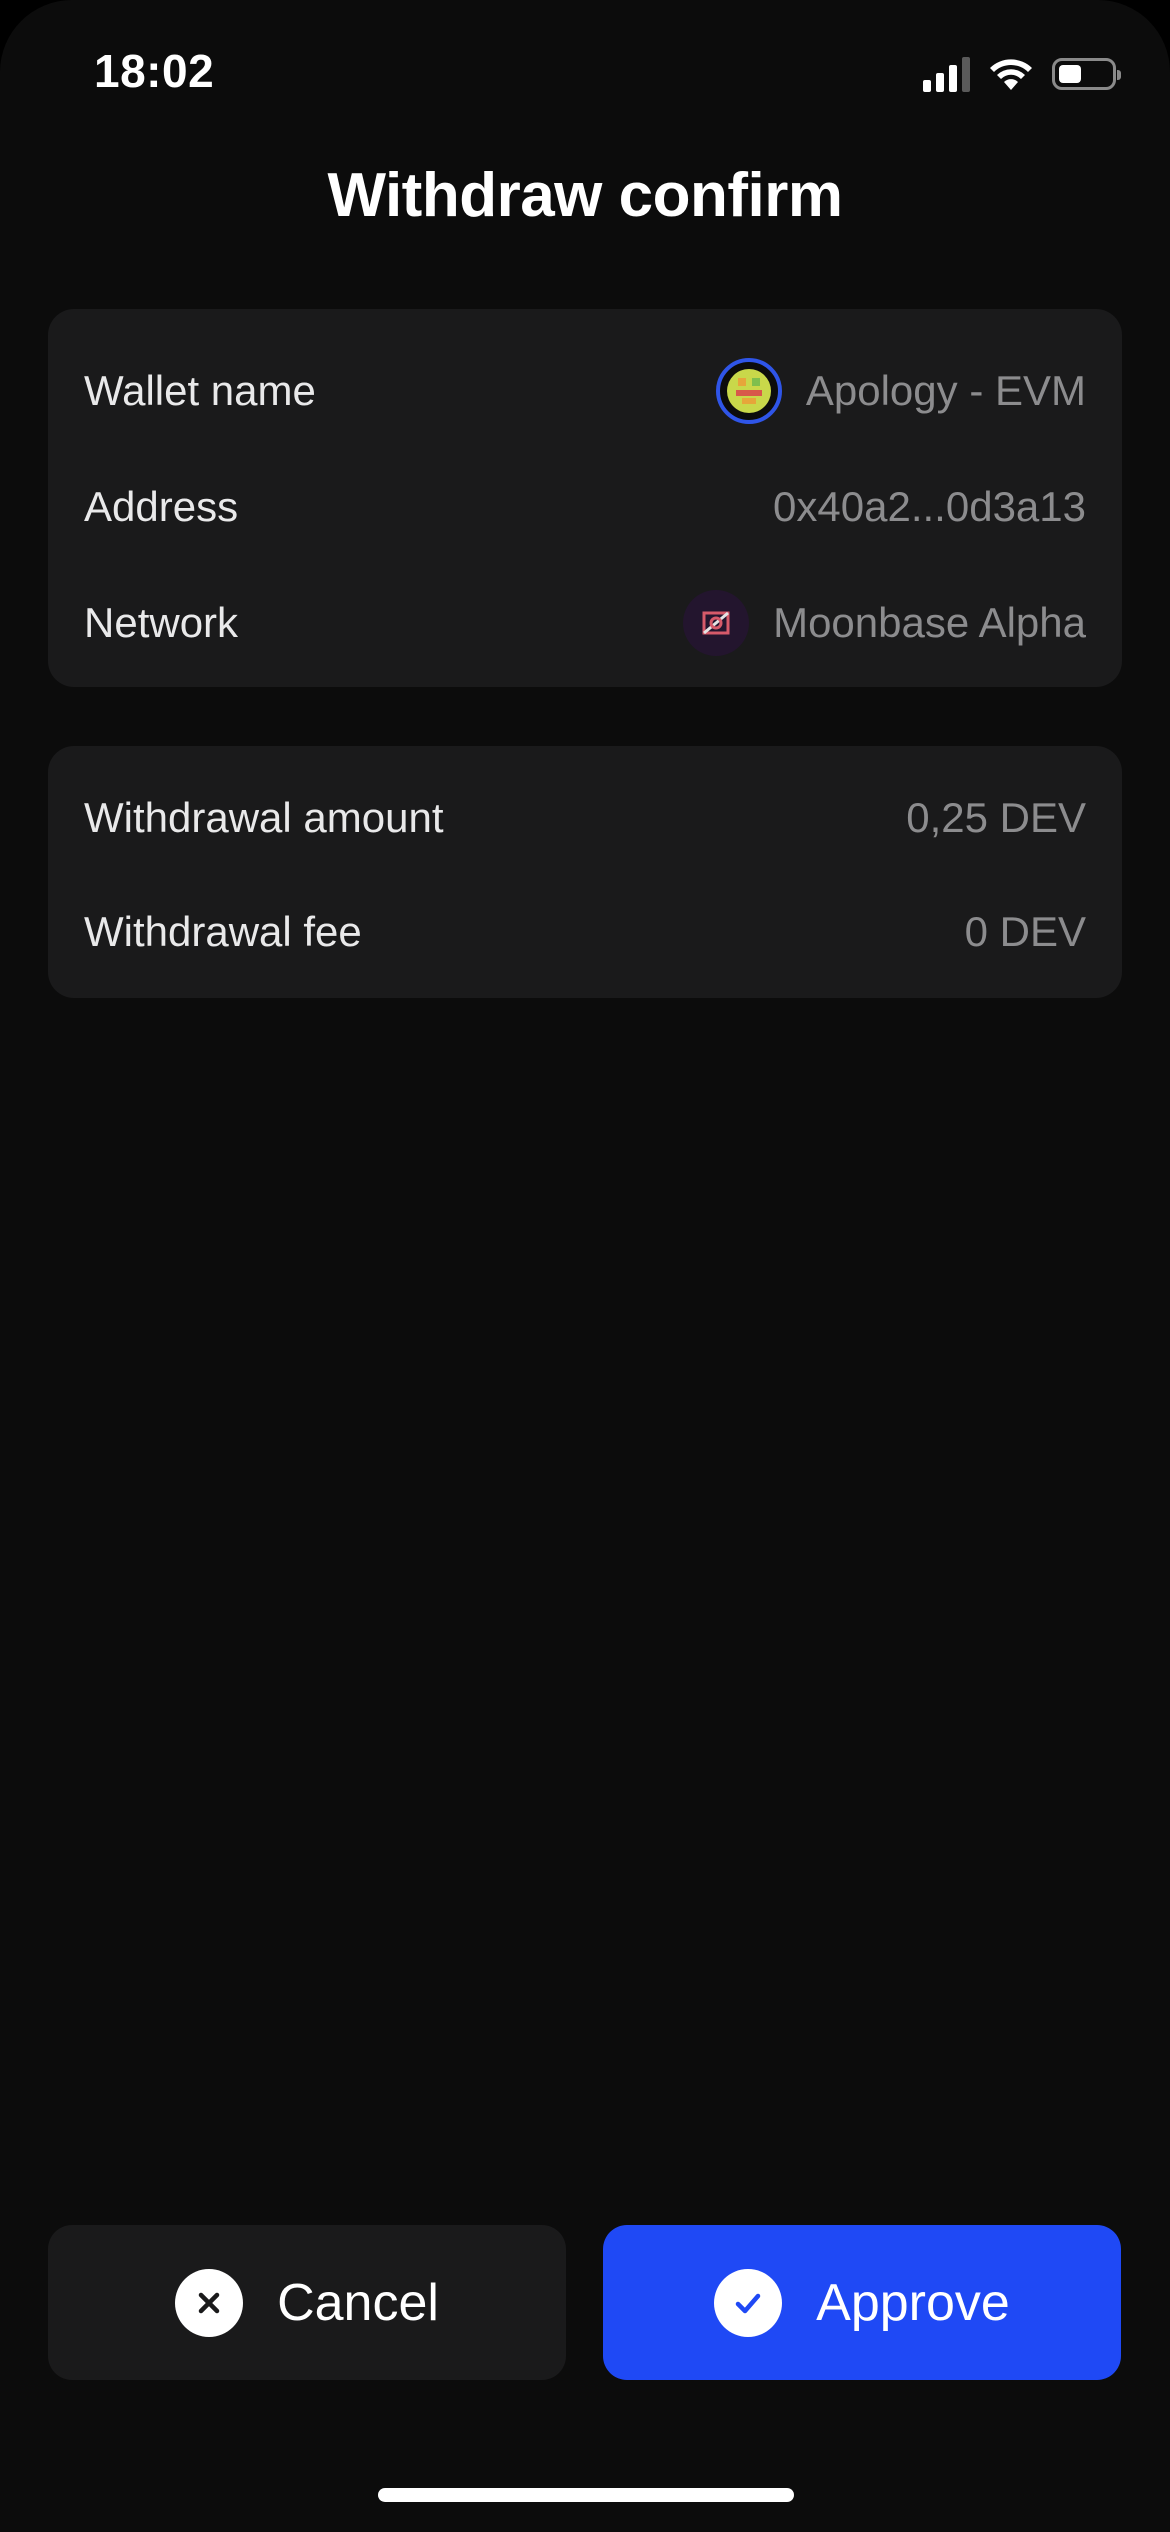  Describe the element at coordinates (913, 2302) in the screenshot. I see `approve-button-label: Approve` at that location.